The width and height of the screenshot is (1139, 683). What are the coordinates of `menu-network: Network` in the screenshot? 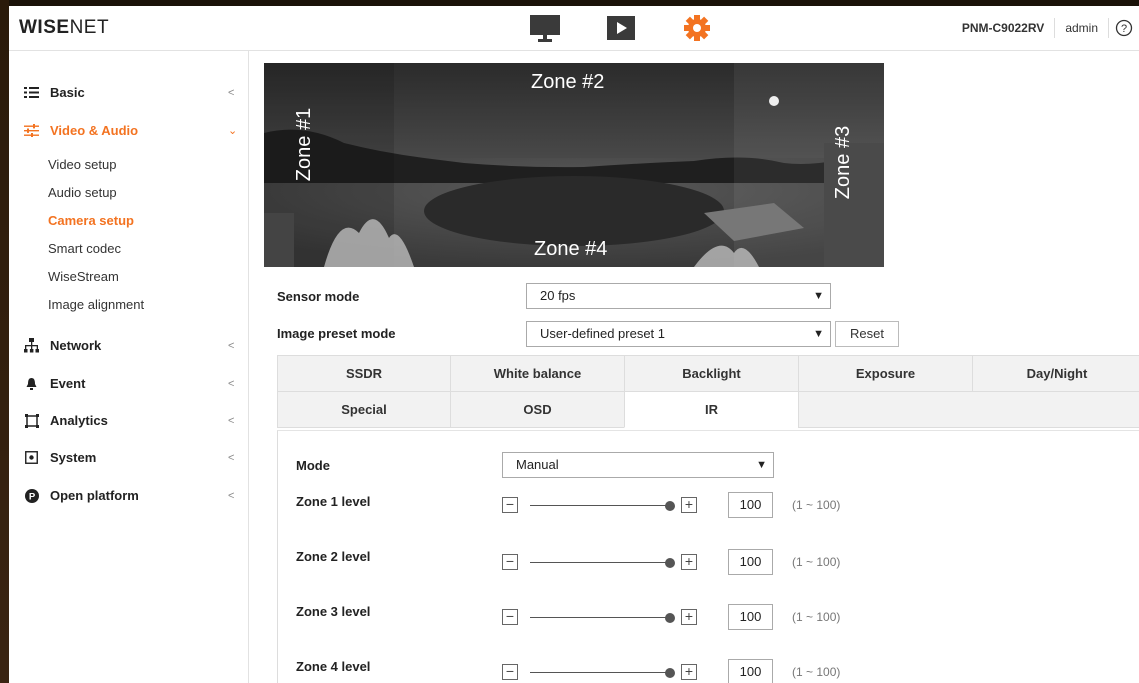 It's located at (62, 345).